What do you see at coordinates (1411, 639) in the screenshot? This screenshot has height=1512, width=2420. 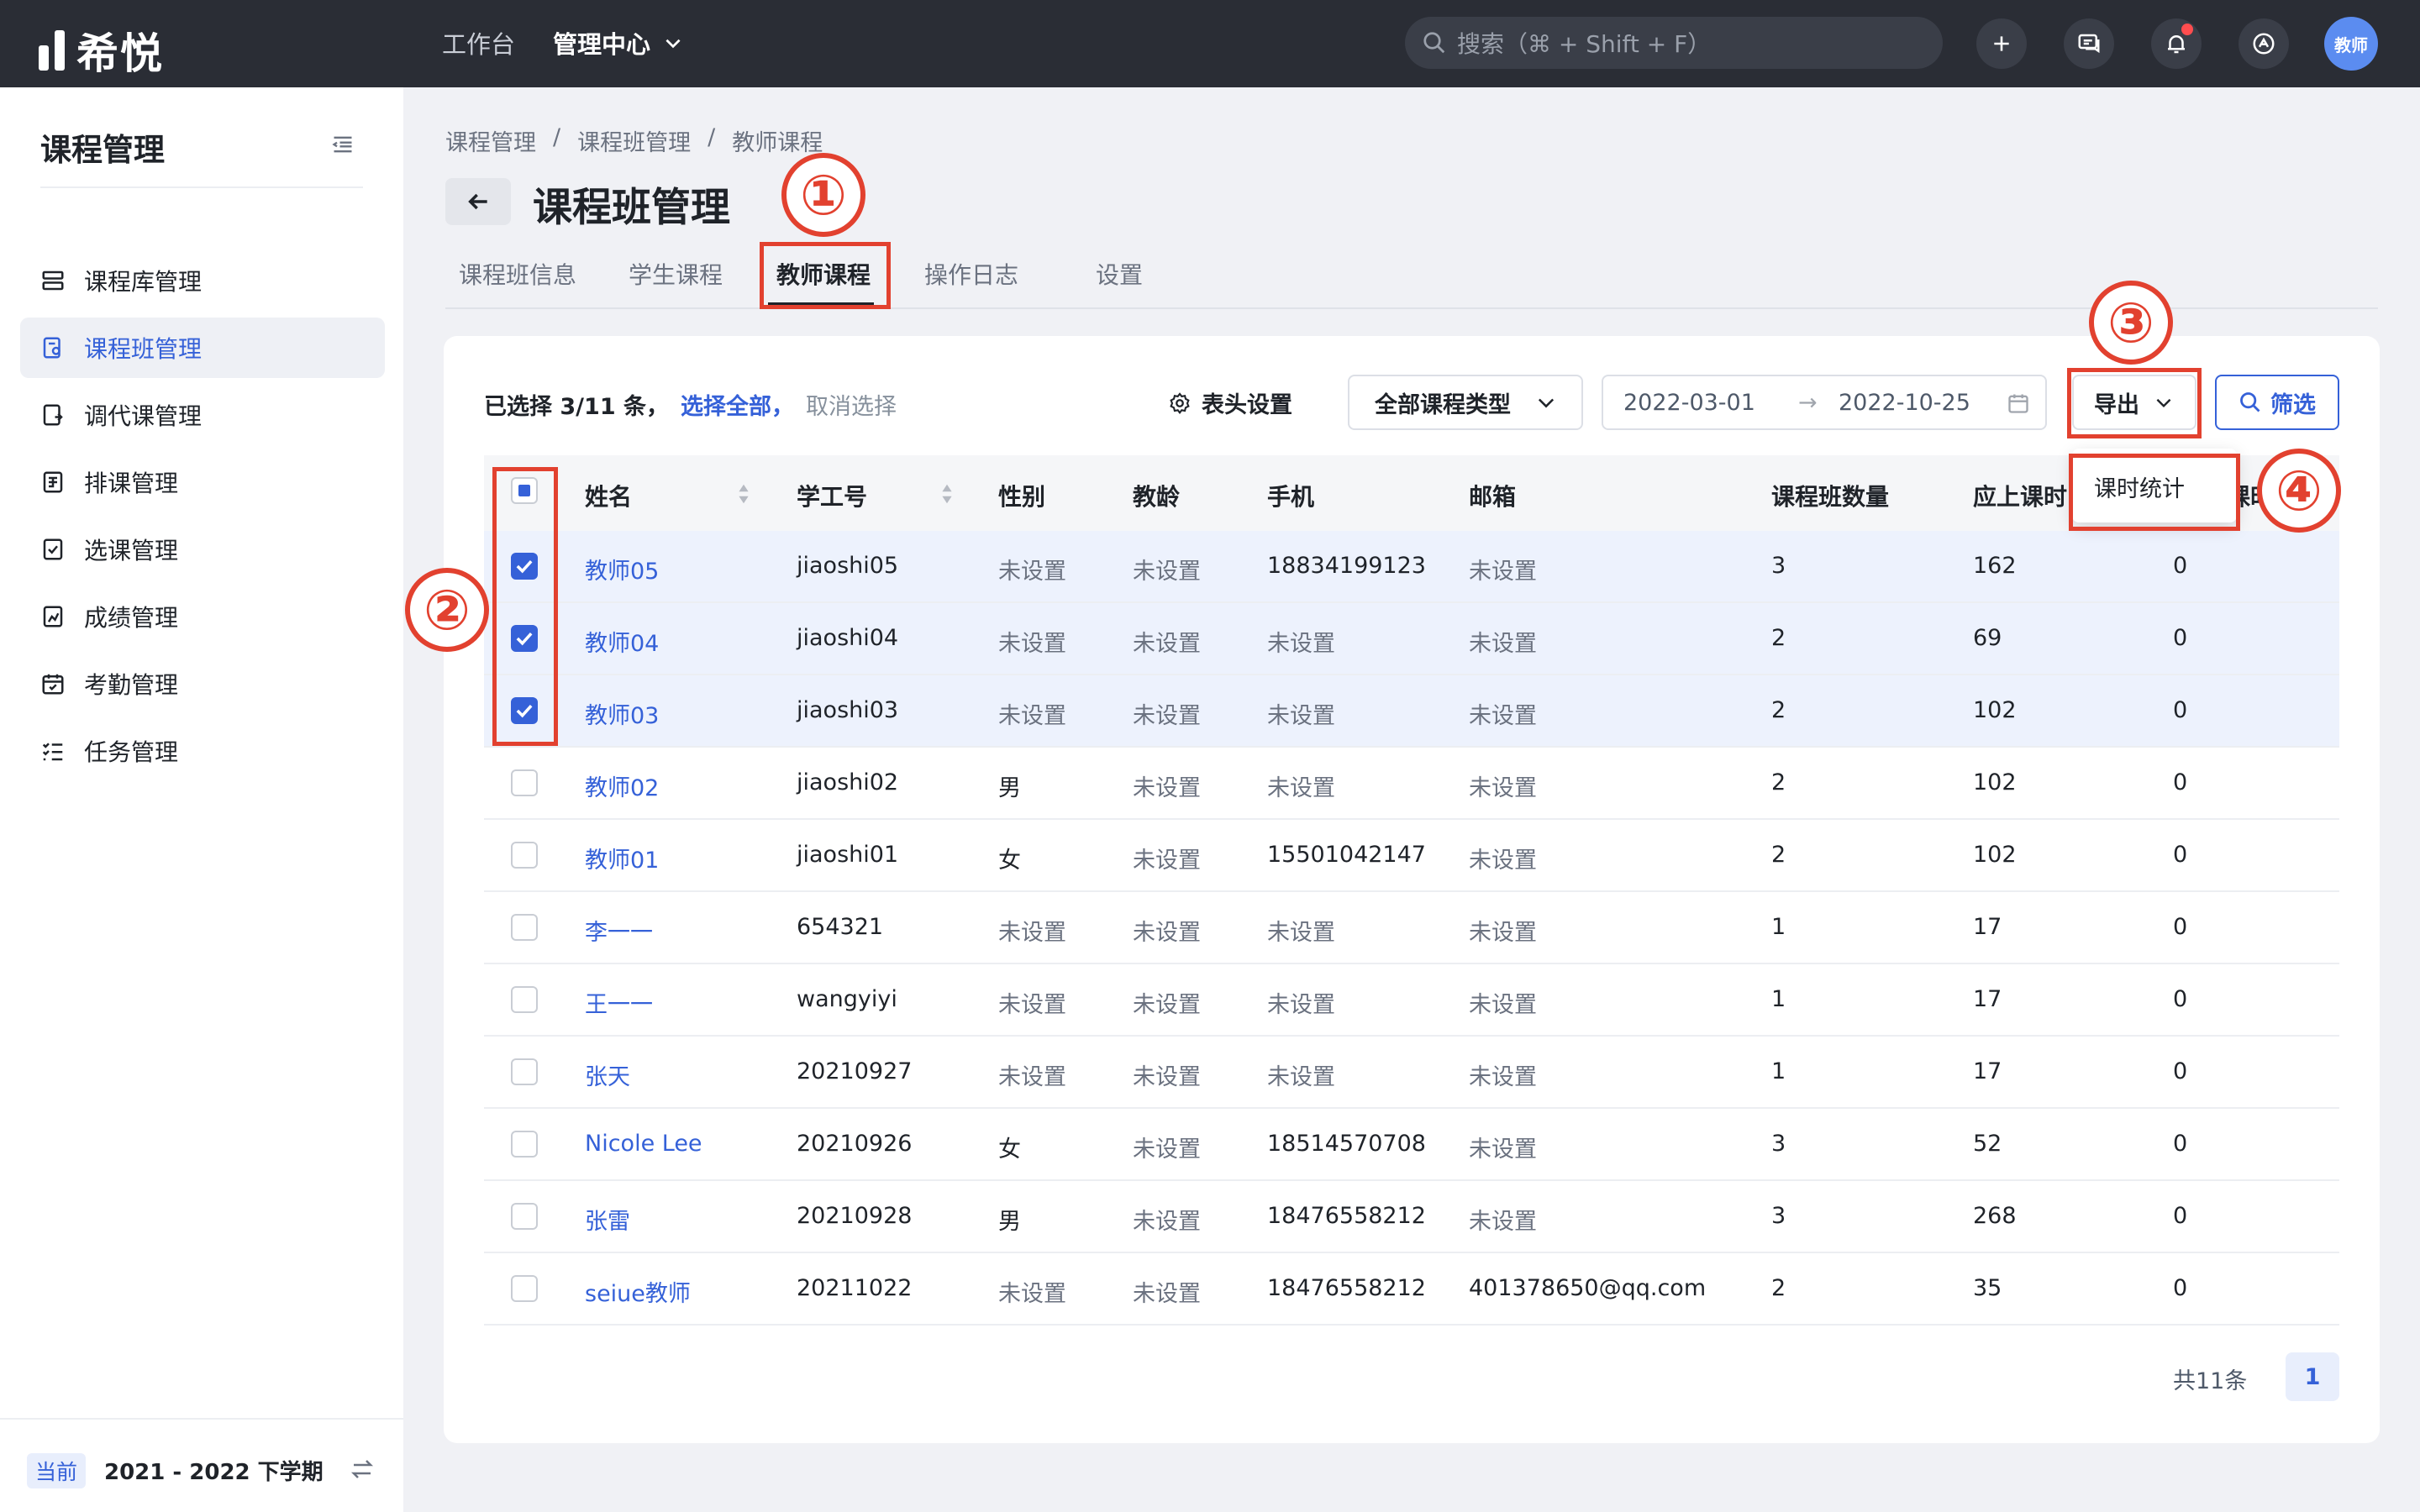 I see `table-row: 教师04 jiaoshi04 未设置 未设置 未设置 未设置 2 69 0` at bounding box center [1411, 639].